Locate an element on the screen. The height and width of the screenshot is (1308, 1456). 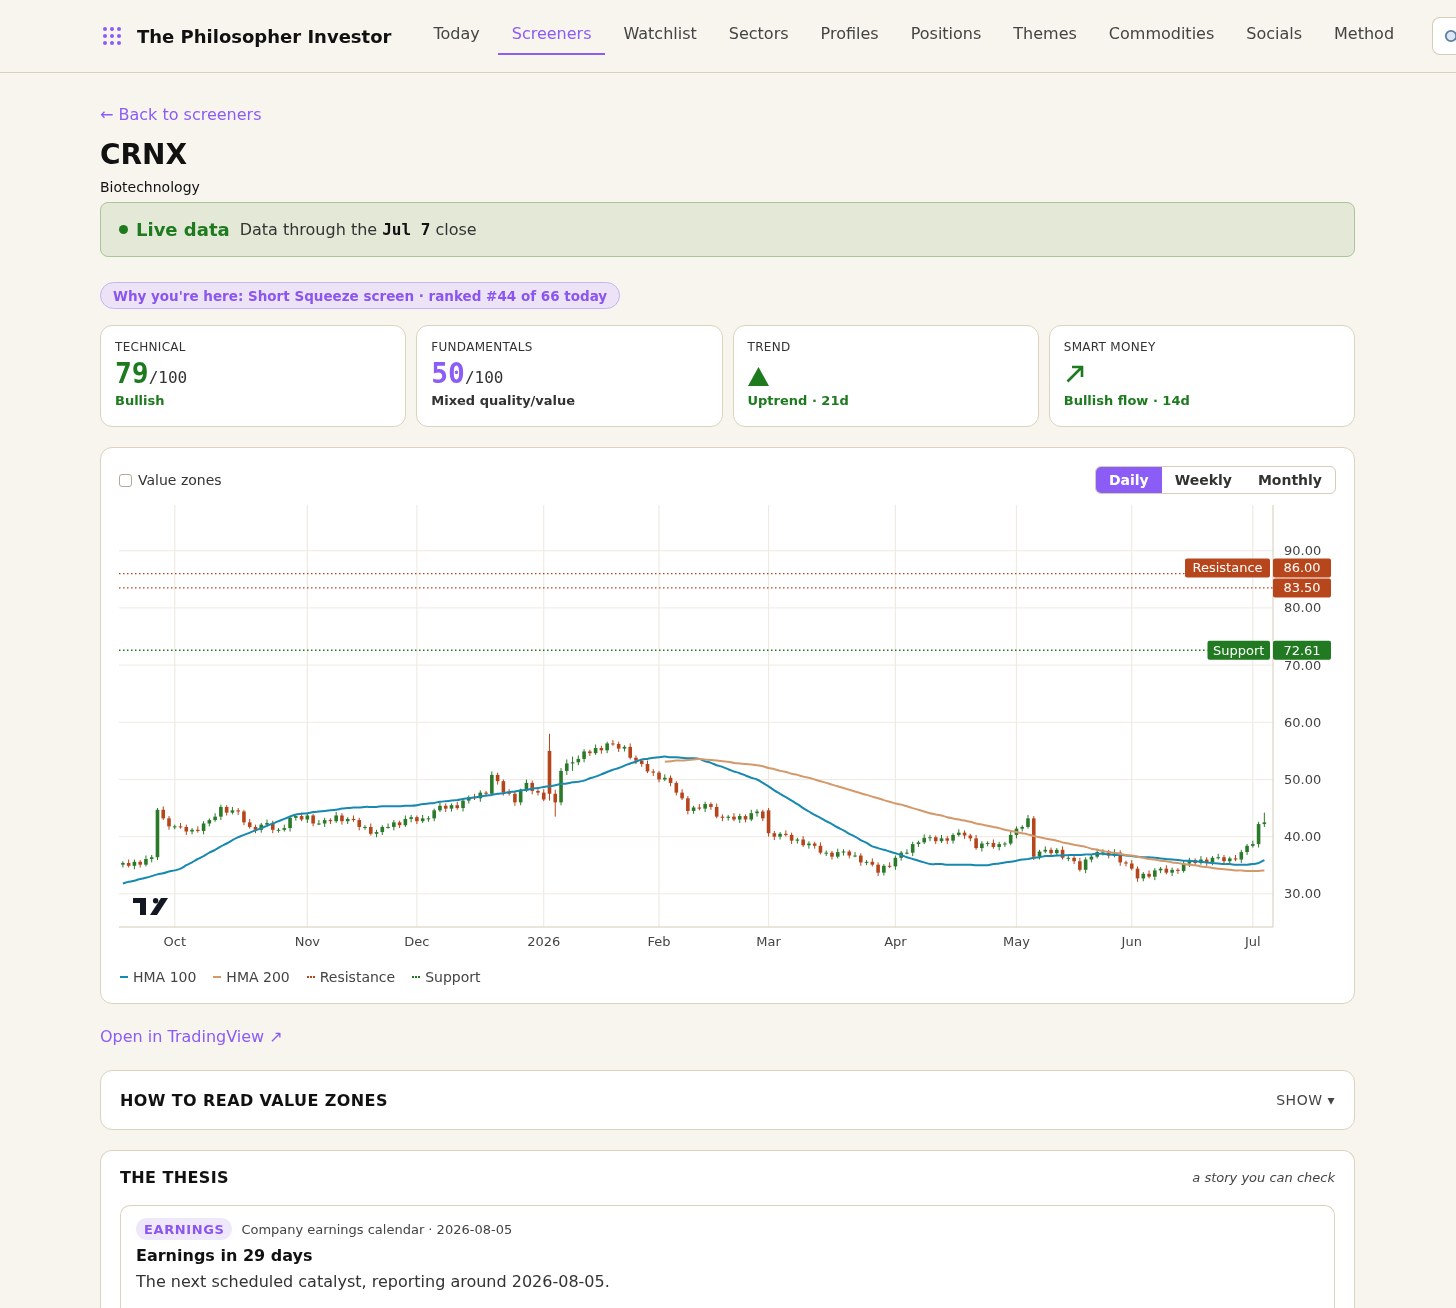
score-max: /100 is located at coordinates (484, 377).